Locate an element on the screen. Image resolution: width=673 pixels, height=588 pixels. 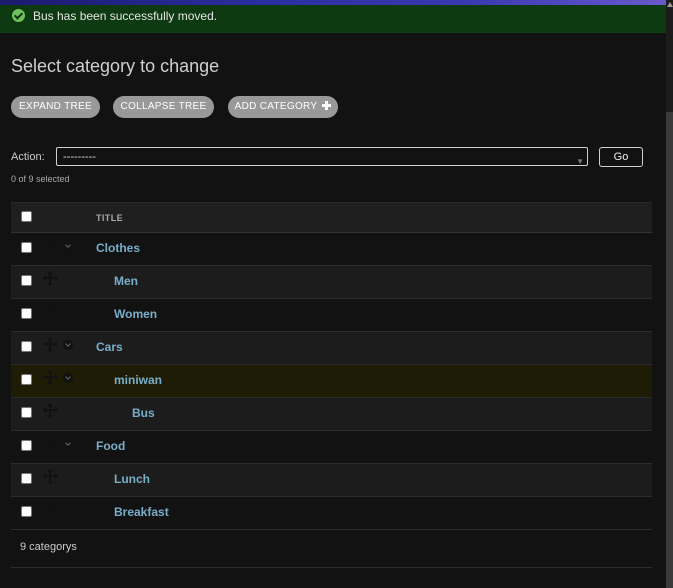
category-title-link: miniwan is located at coordinates (138, 380).